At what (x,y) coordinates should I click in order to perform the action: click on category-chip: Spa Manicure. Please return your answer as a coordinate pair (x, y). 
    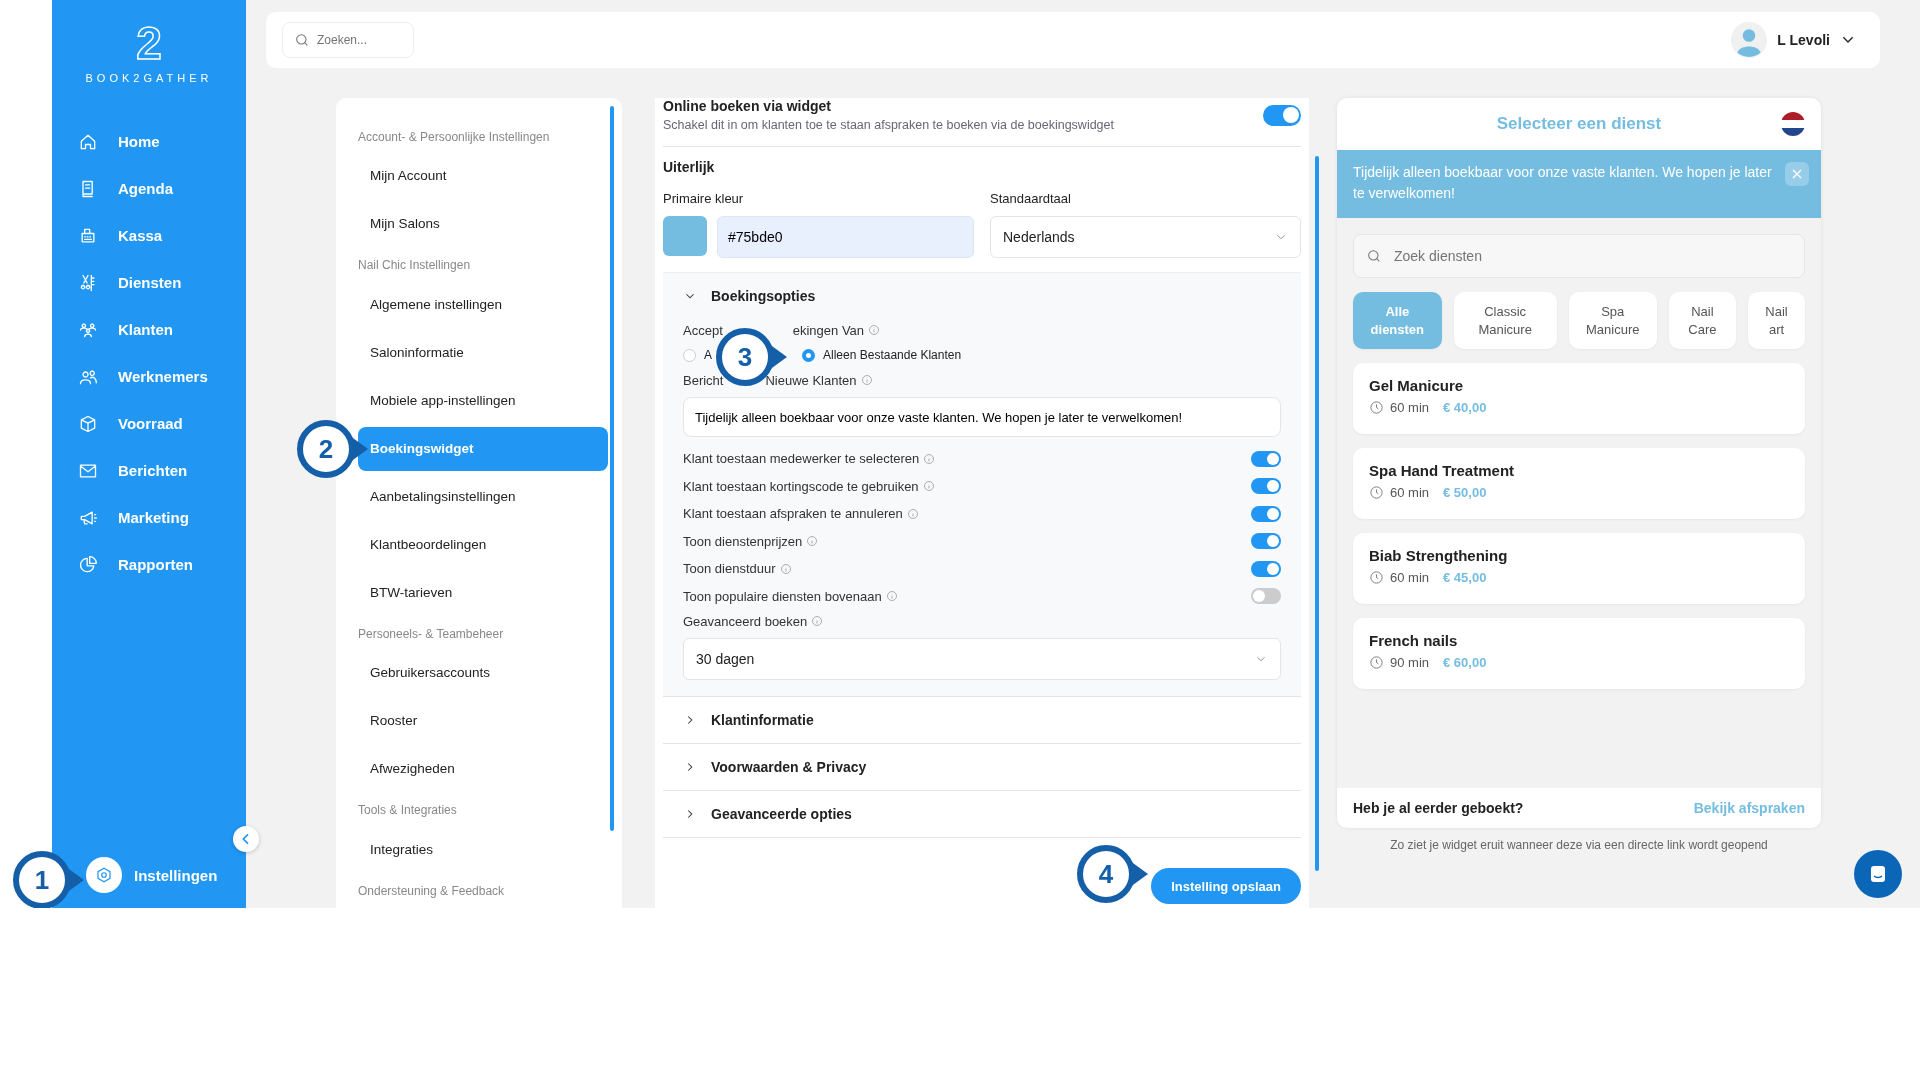
    Looking at the image, I should click on (1612, 320).